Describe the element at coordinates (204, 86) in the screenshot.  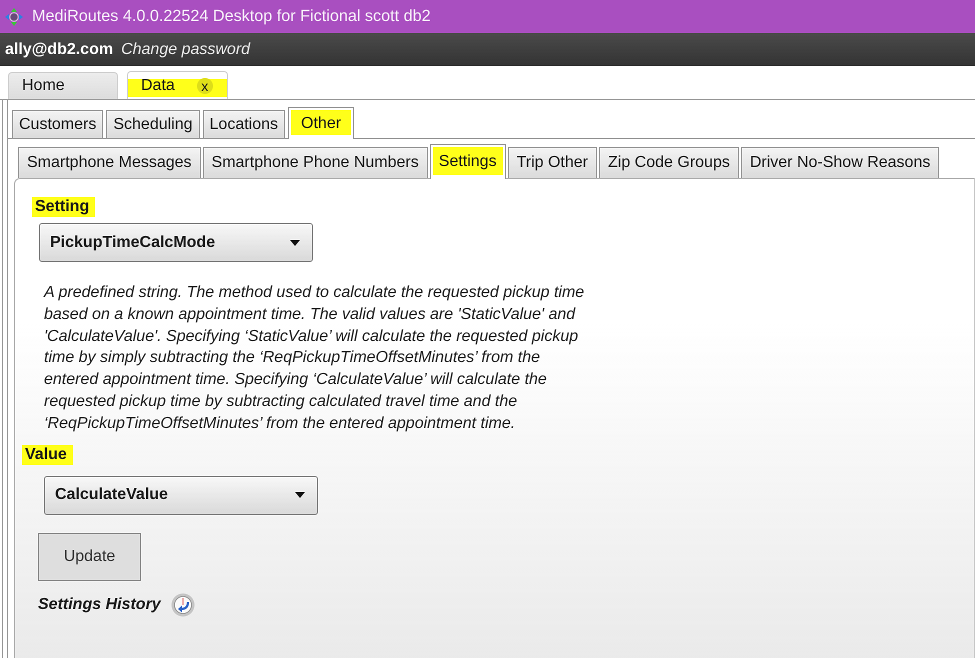
I see `close-button: x` at that location.